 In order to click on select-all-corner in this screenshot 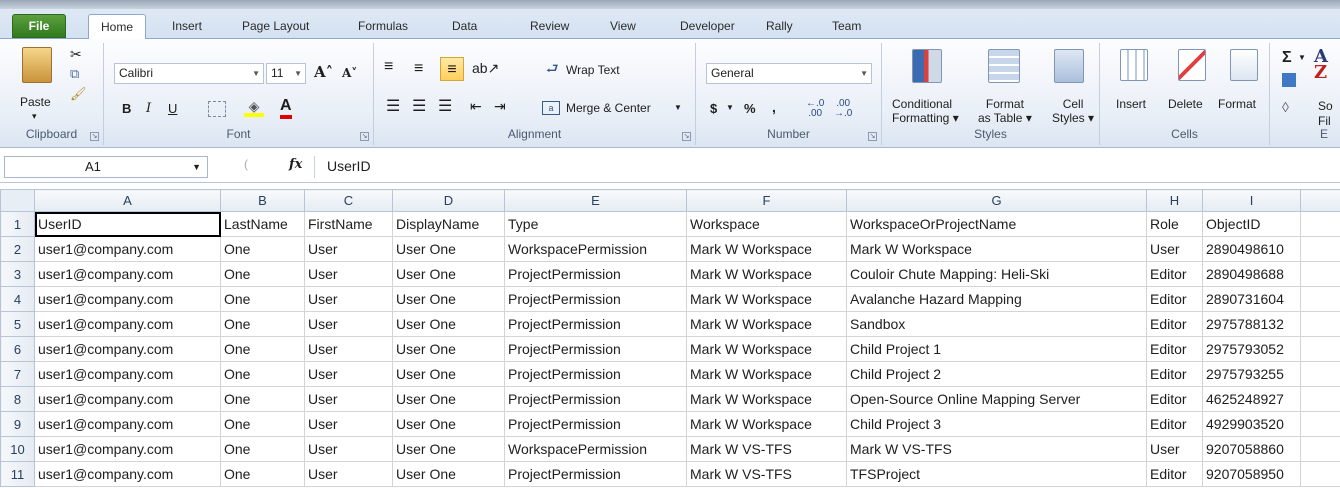, I will do `click(17, 200)`.